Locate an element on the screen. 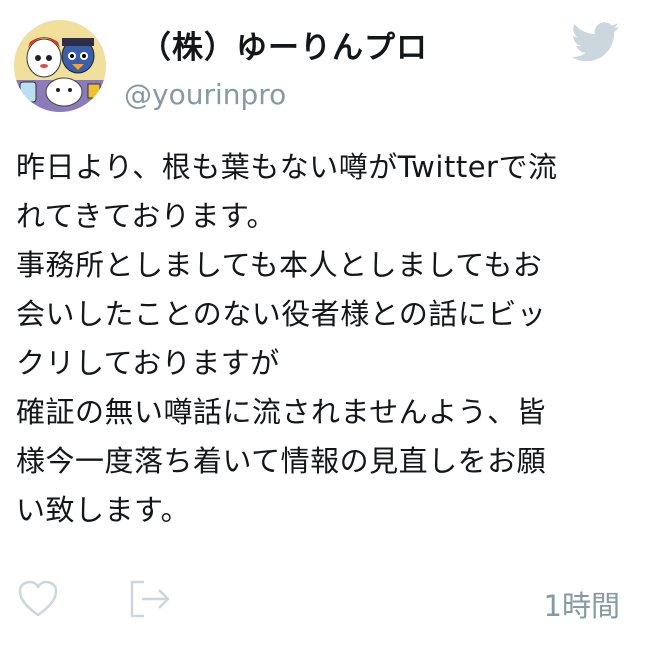  display-name: （株）ゆーりんプロ is located at coordinates (284, 44).